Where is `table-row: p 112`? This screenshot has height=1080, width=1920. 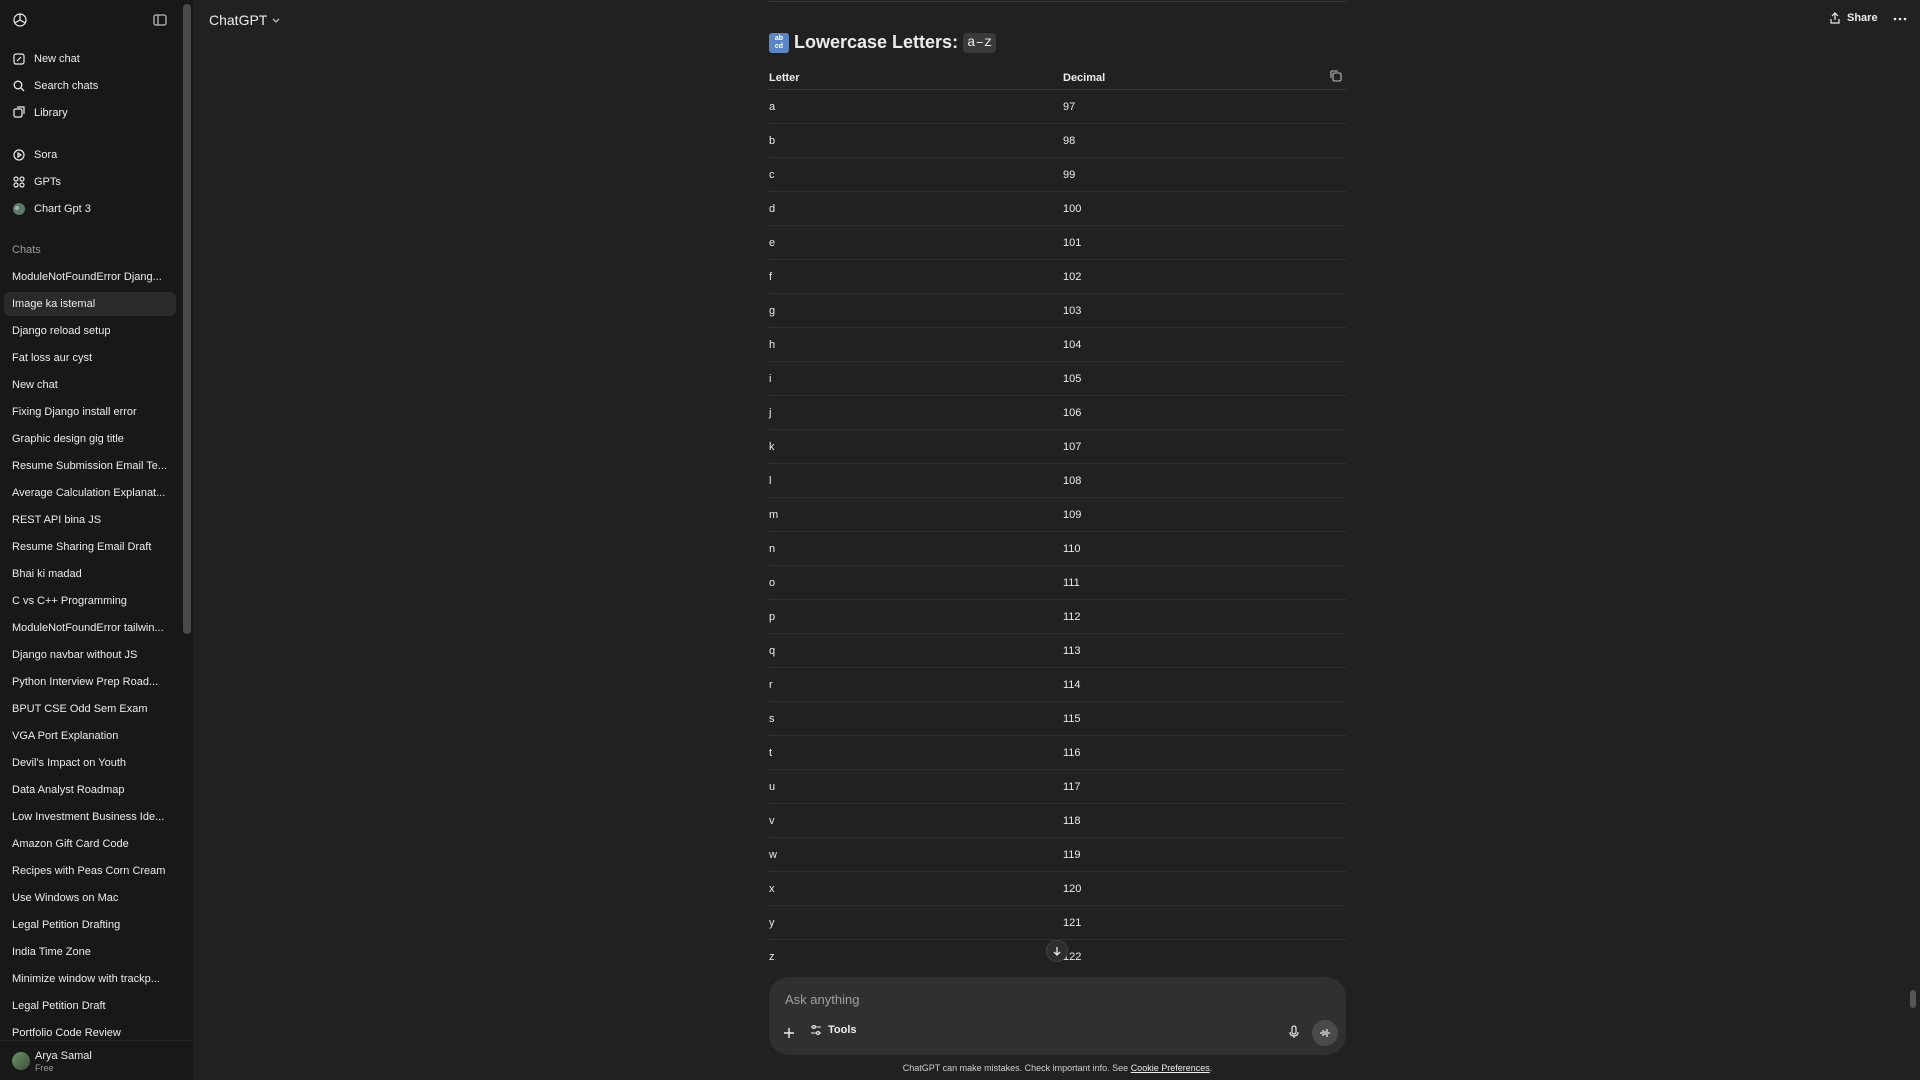 table-row: p 112 is located at coordinates (1057, 617).